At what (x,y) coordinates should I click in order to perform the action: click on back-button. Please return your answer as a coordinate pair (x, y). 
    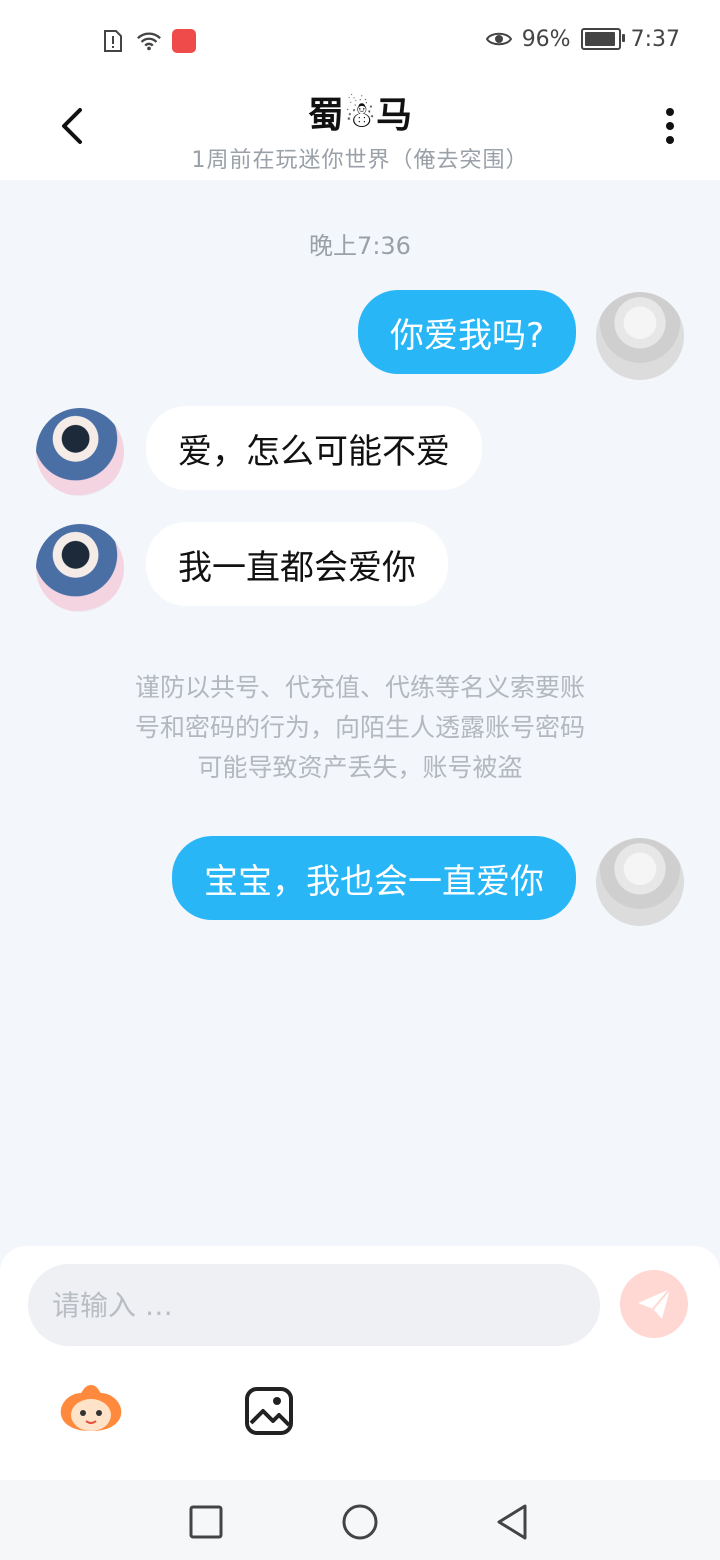
    Looking at the image, I should click on (72, 126).